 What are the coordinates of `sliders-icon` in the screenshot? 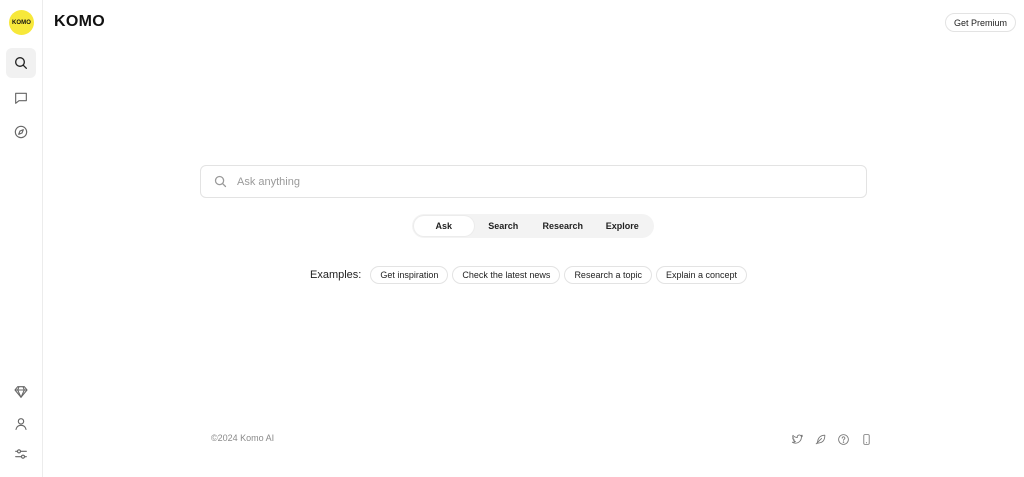 It's located at (21, 454).